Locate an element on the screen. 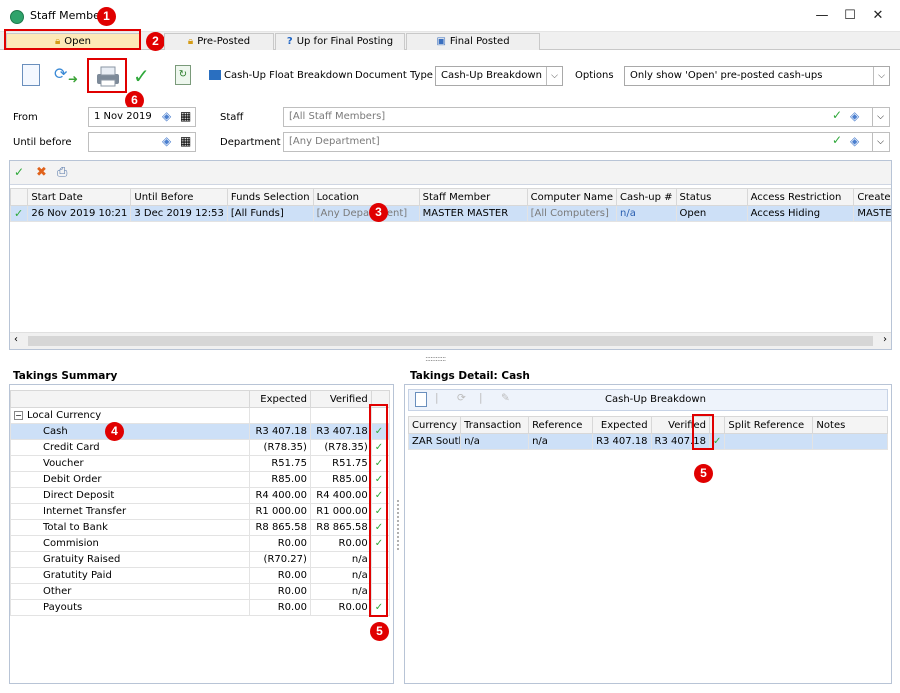 This screenshot has width=900, height=693. scroll-right-icon: › is located at coordinates (885, 339).